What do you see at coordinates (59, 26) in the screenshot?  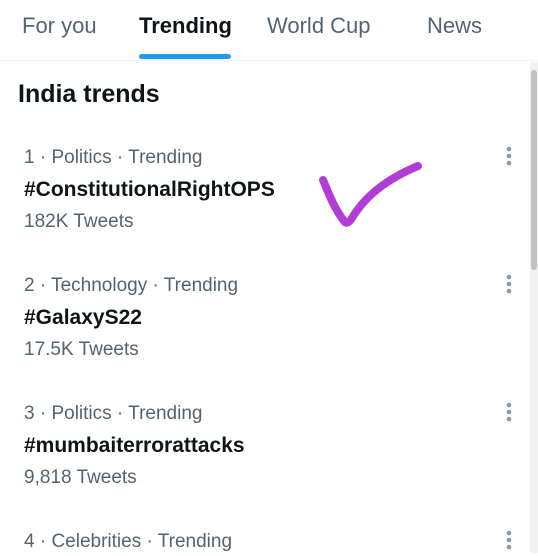 I see `tab-for-you: For you` at bounding box center [59, 26].